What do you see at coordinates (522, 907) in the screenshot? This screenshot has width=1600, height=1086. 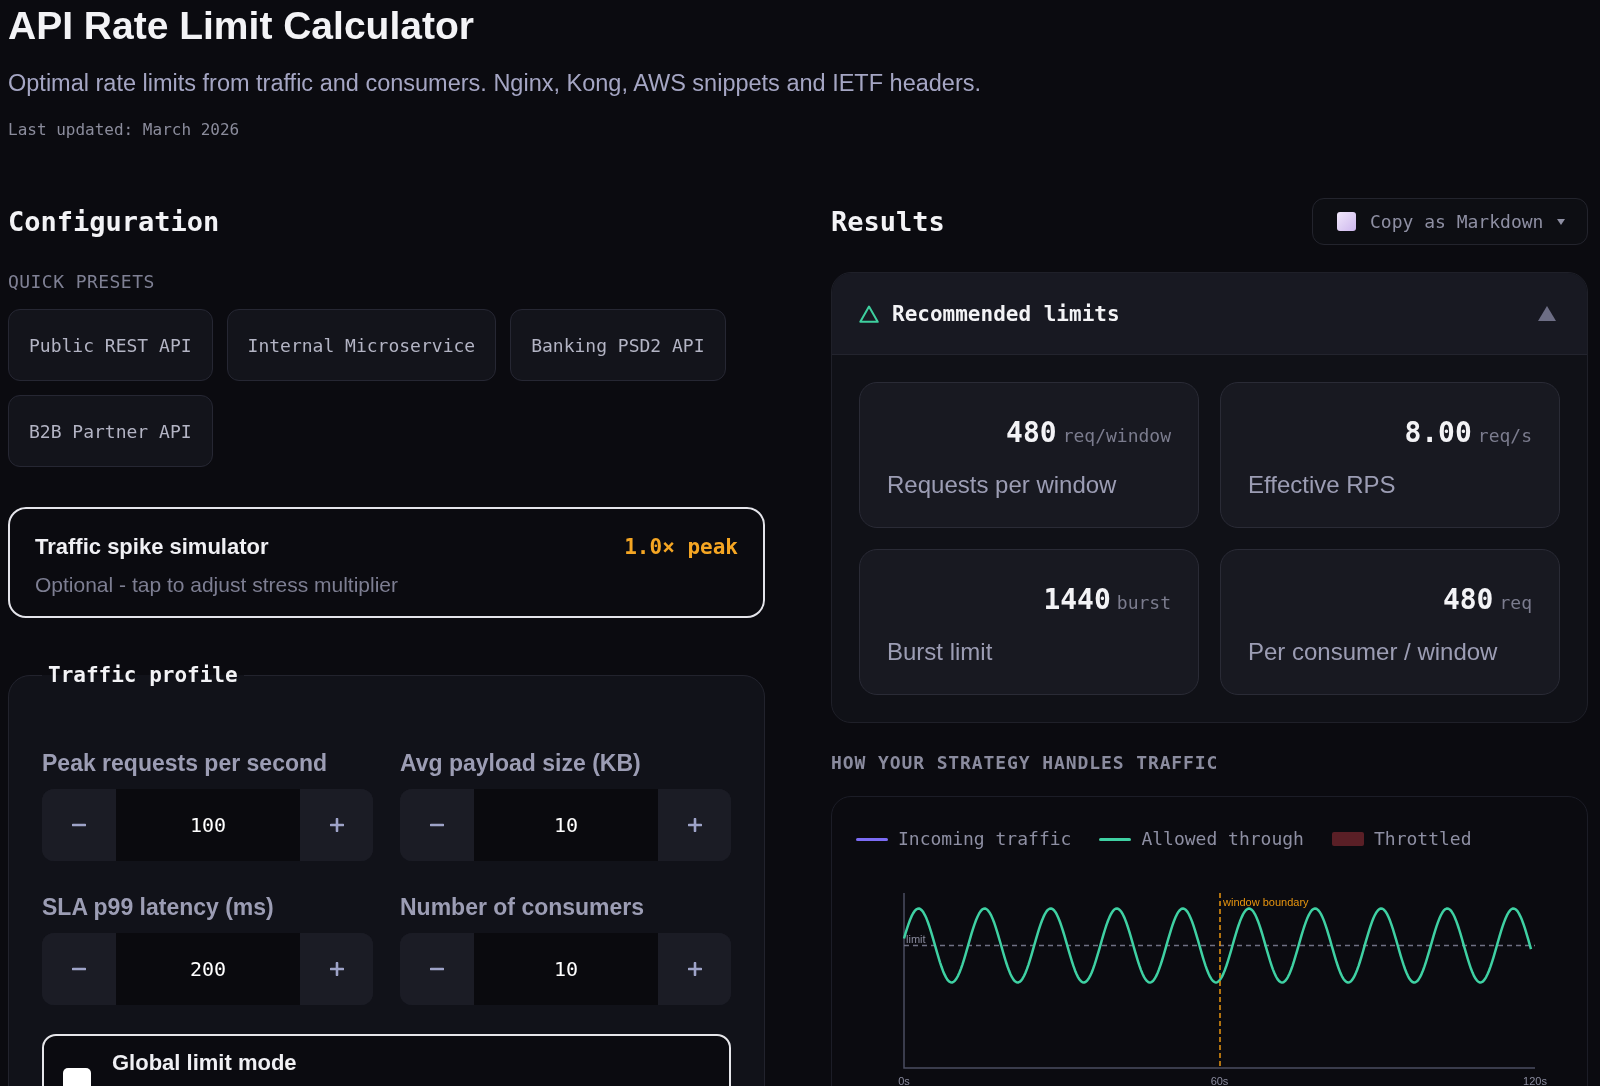 I see `field-label: Number of consumers` at bounding box center [522, 907].